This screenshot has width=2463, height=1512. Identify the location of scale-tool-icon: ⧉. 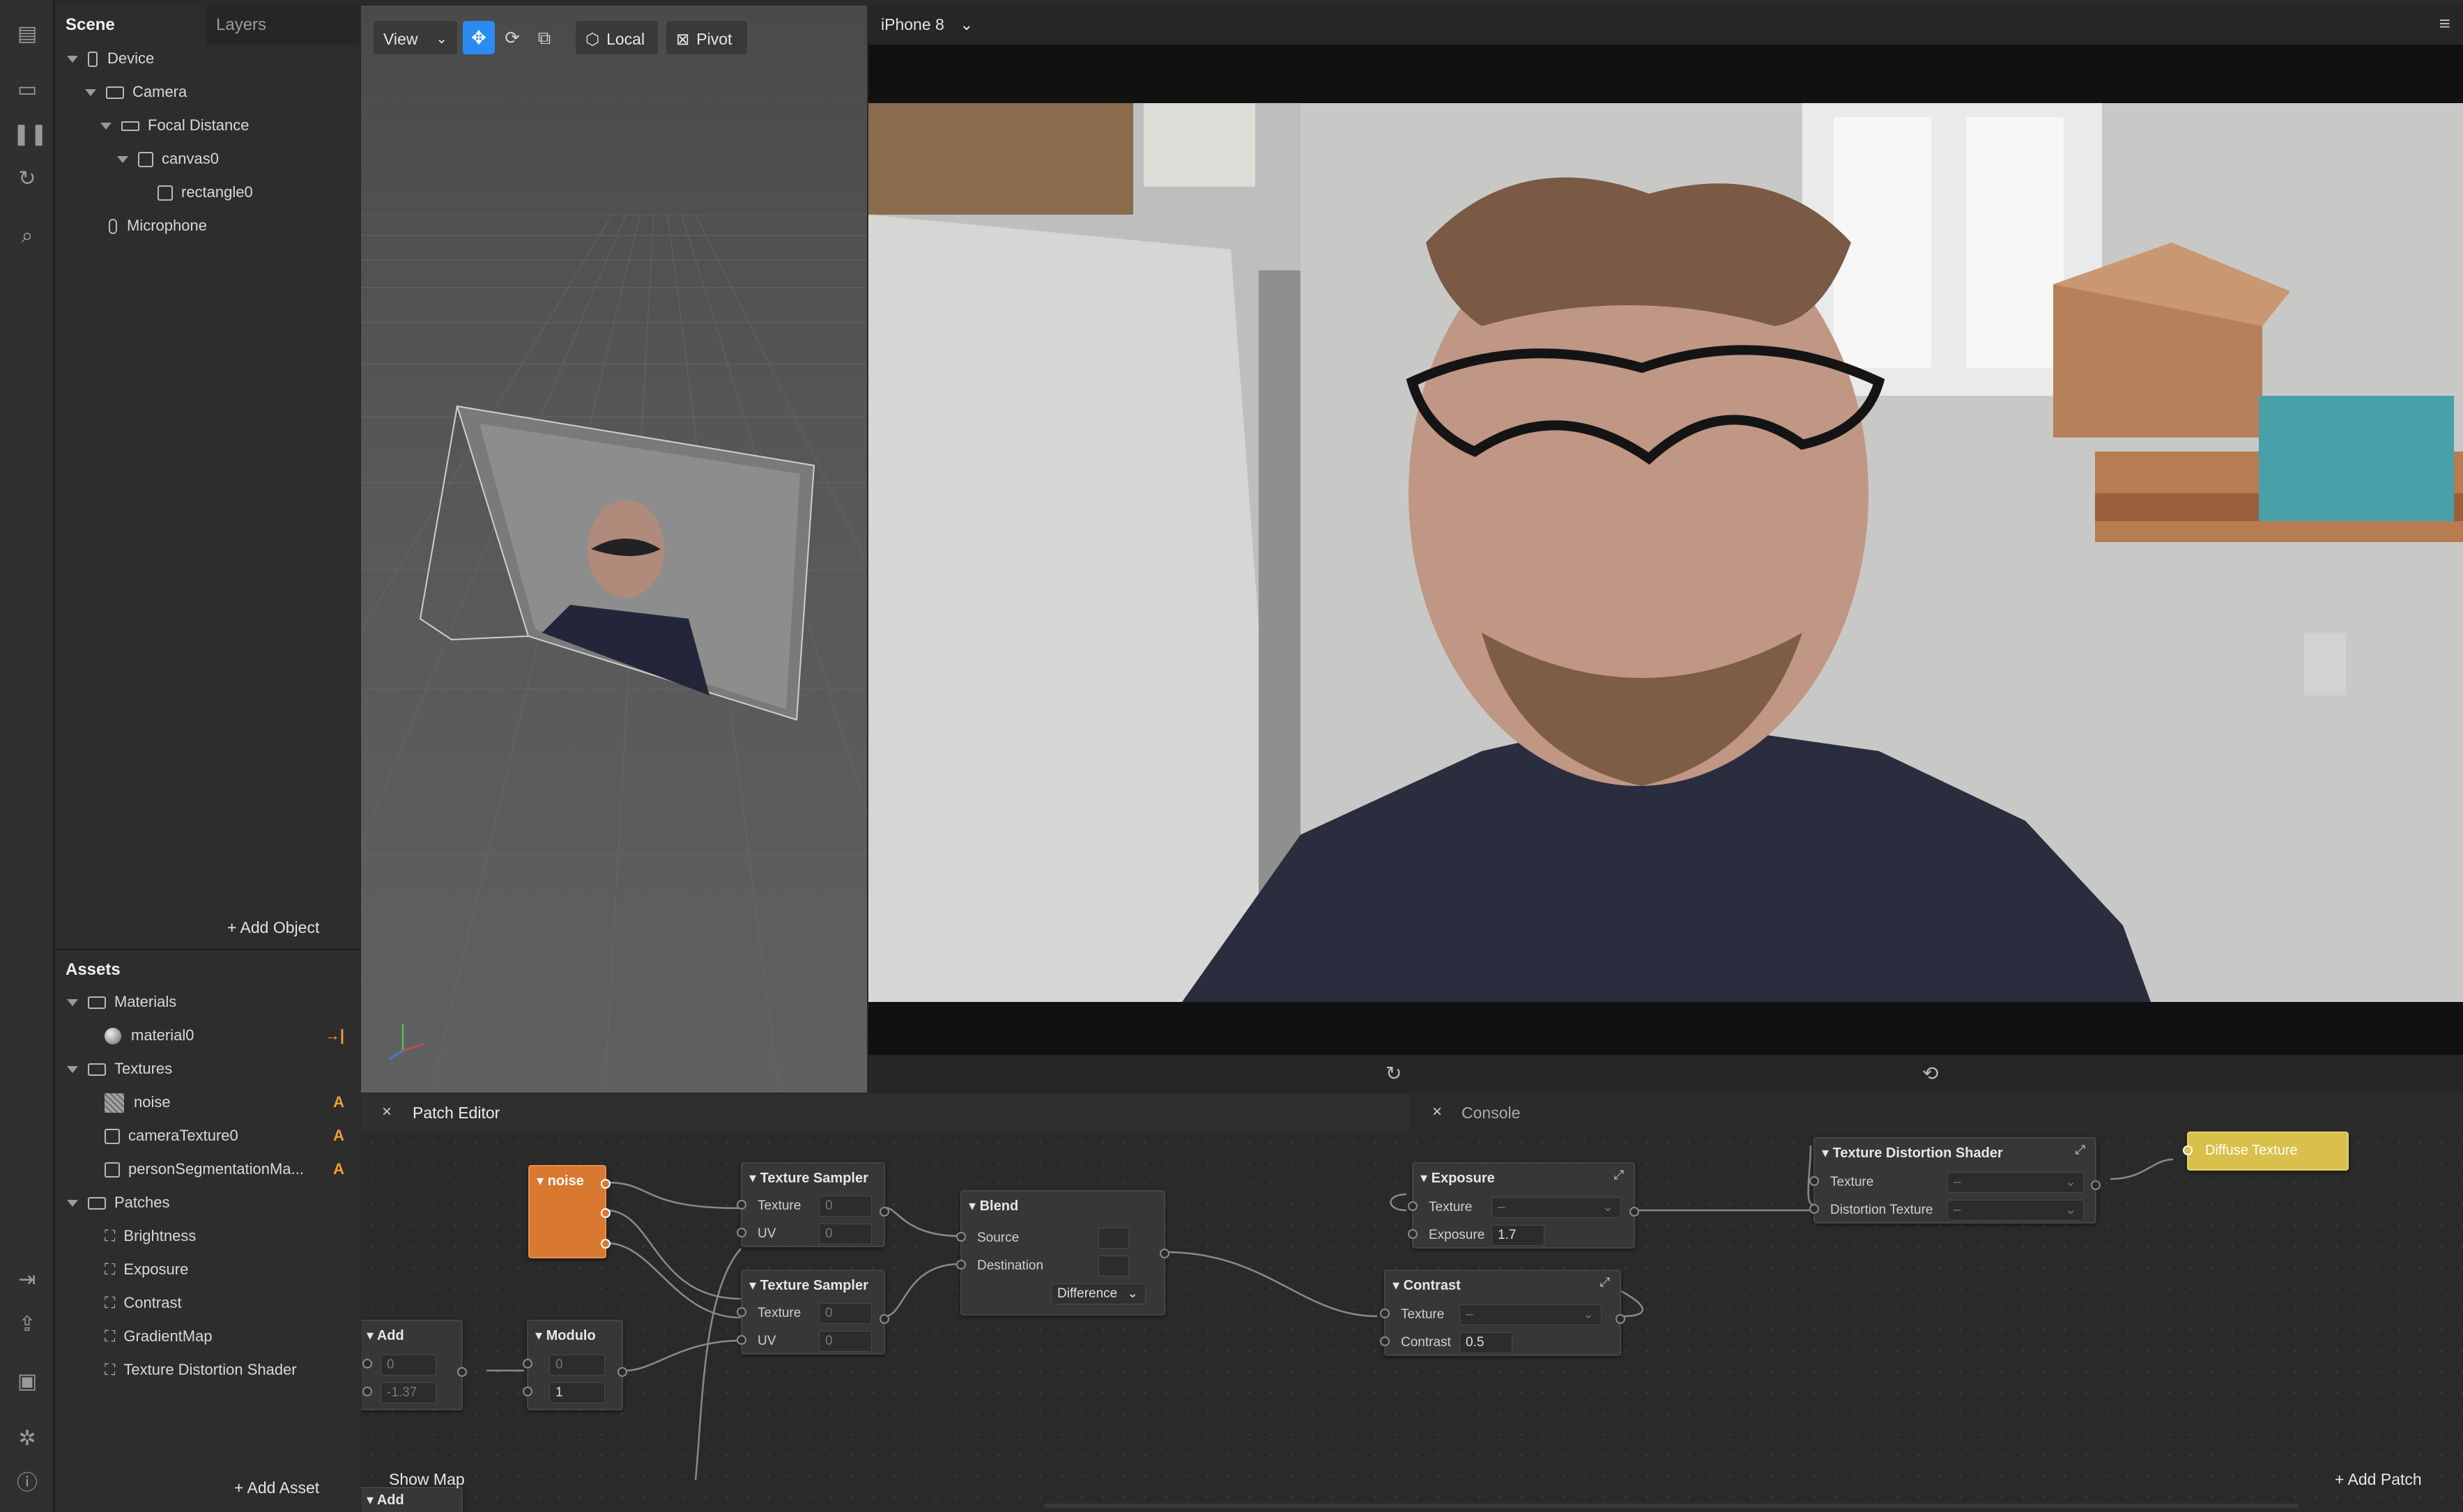
(544, 37).